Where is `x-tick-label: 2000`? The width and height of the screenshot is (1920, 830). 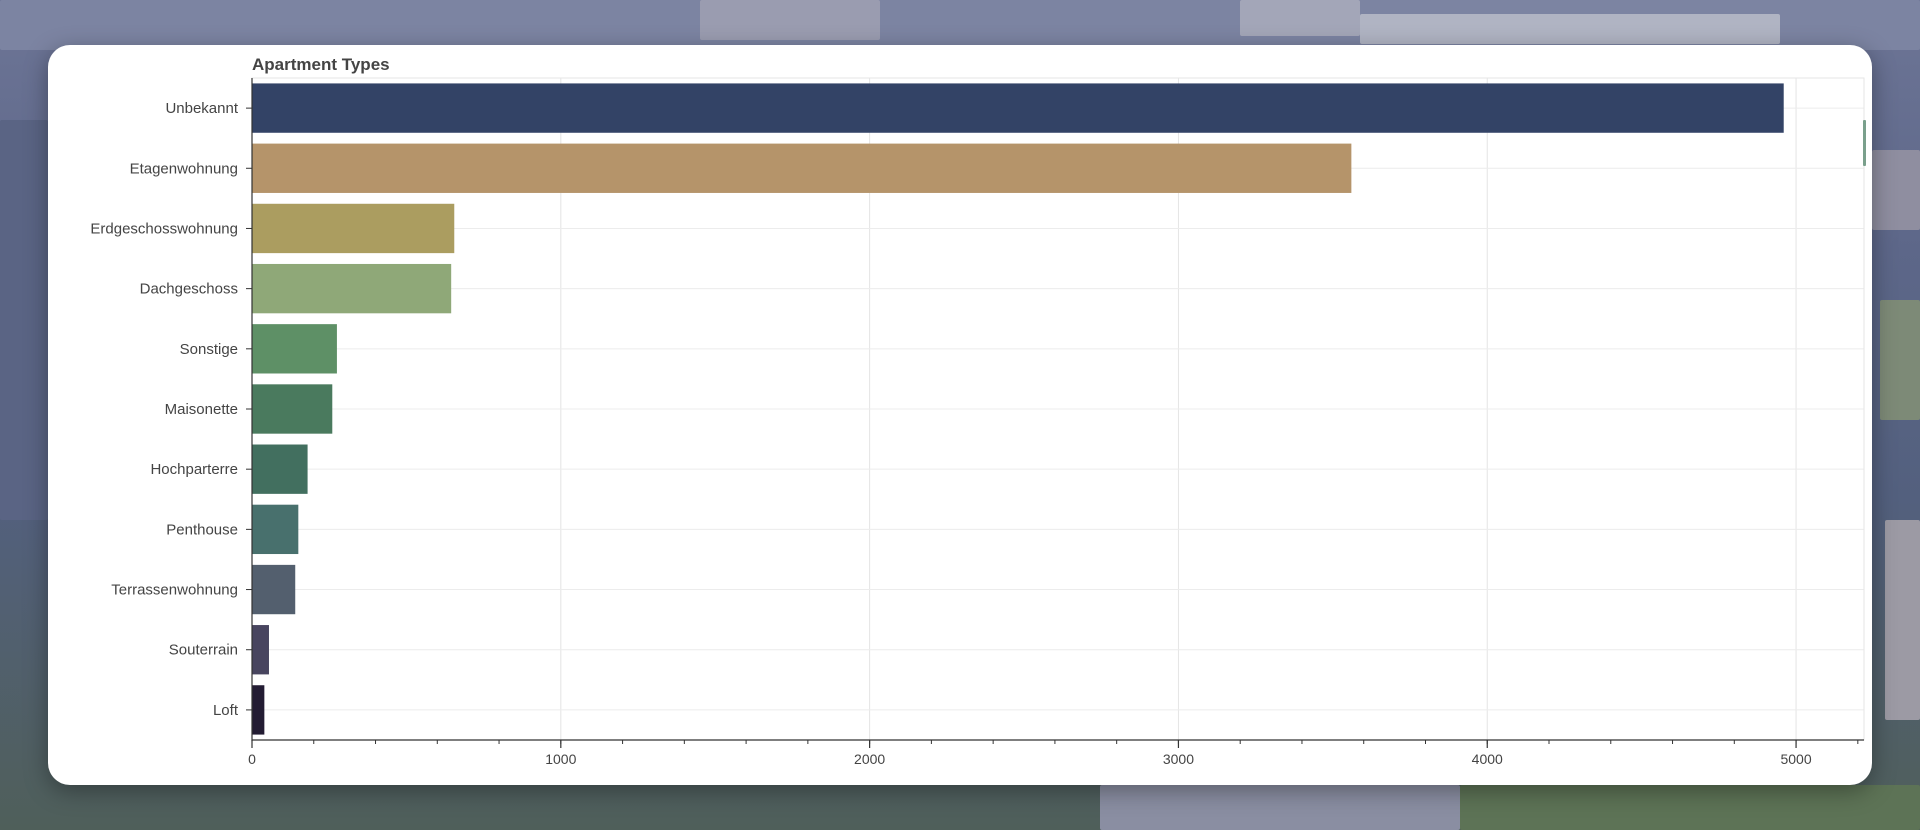
x-tick-label: 2000 is located at coordinates (869, 759).